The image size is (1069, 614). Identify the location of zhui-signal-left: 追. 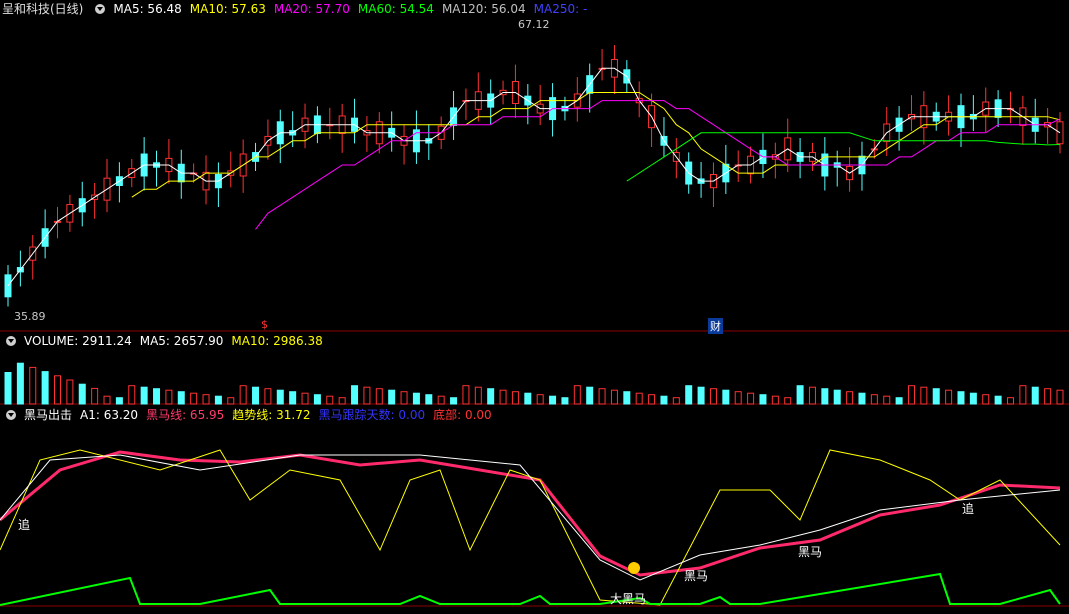
(24, 525).